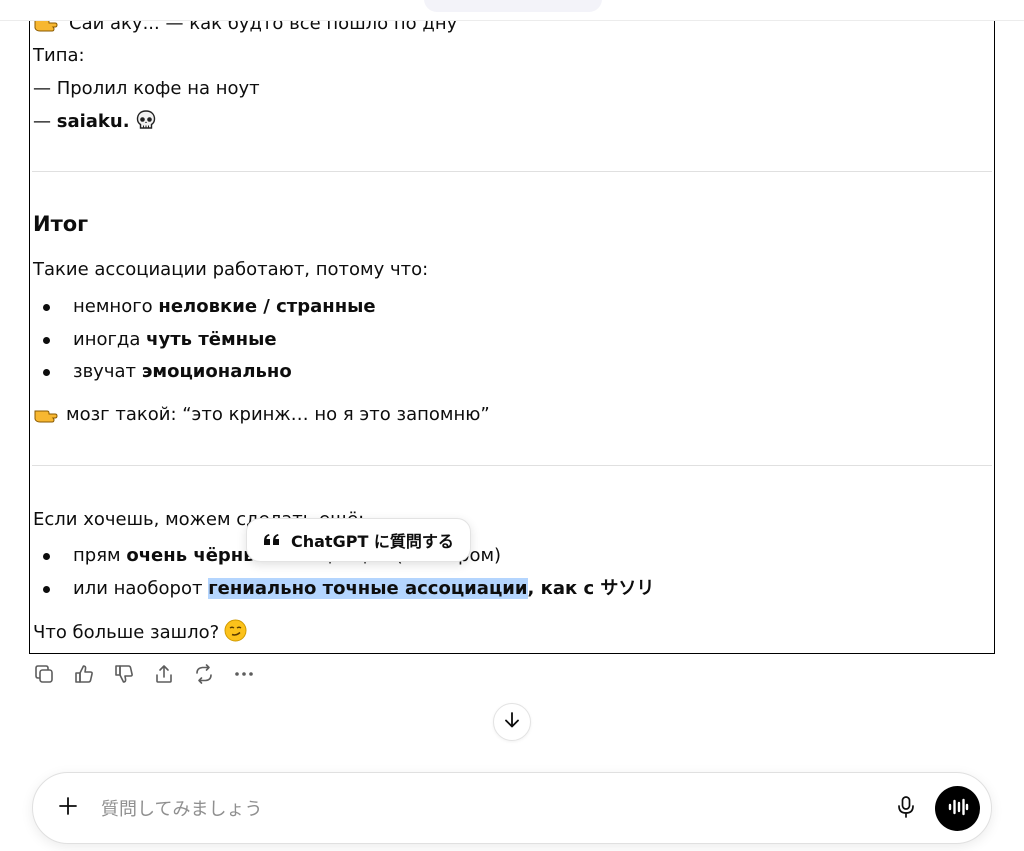  I want to click on top-bar, so click(512, 10).